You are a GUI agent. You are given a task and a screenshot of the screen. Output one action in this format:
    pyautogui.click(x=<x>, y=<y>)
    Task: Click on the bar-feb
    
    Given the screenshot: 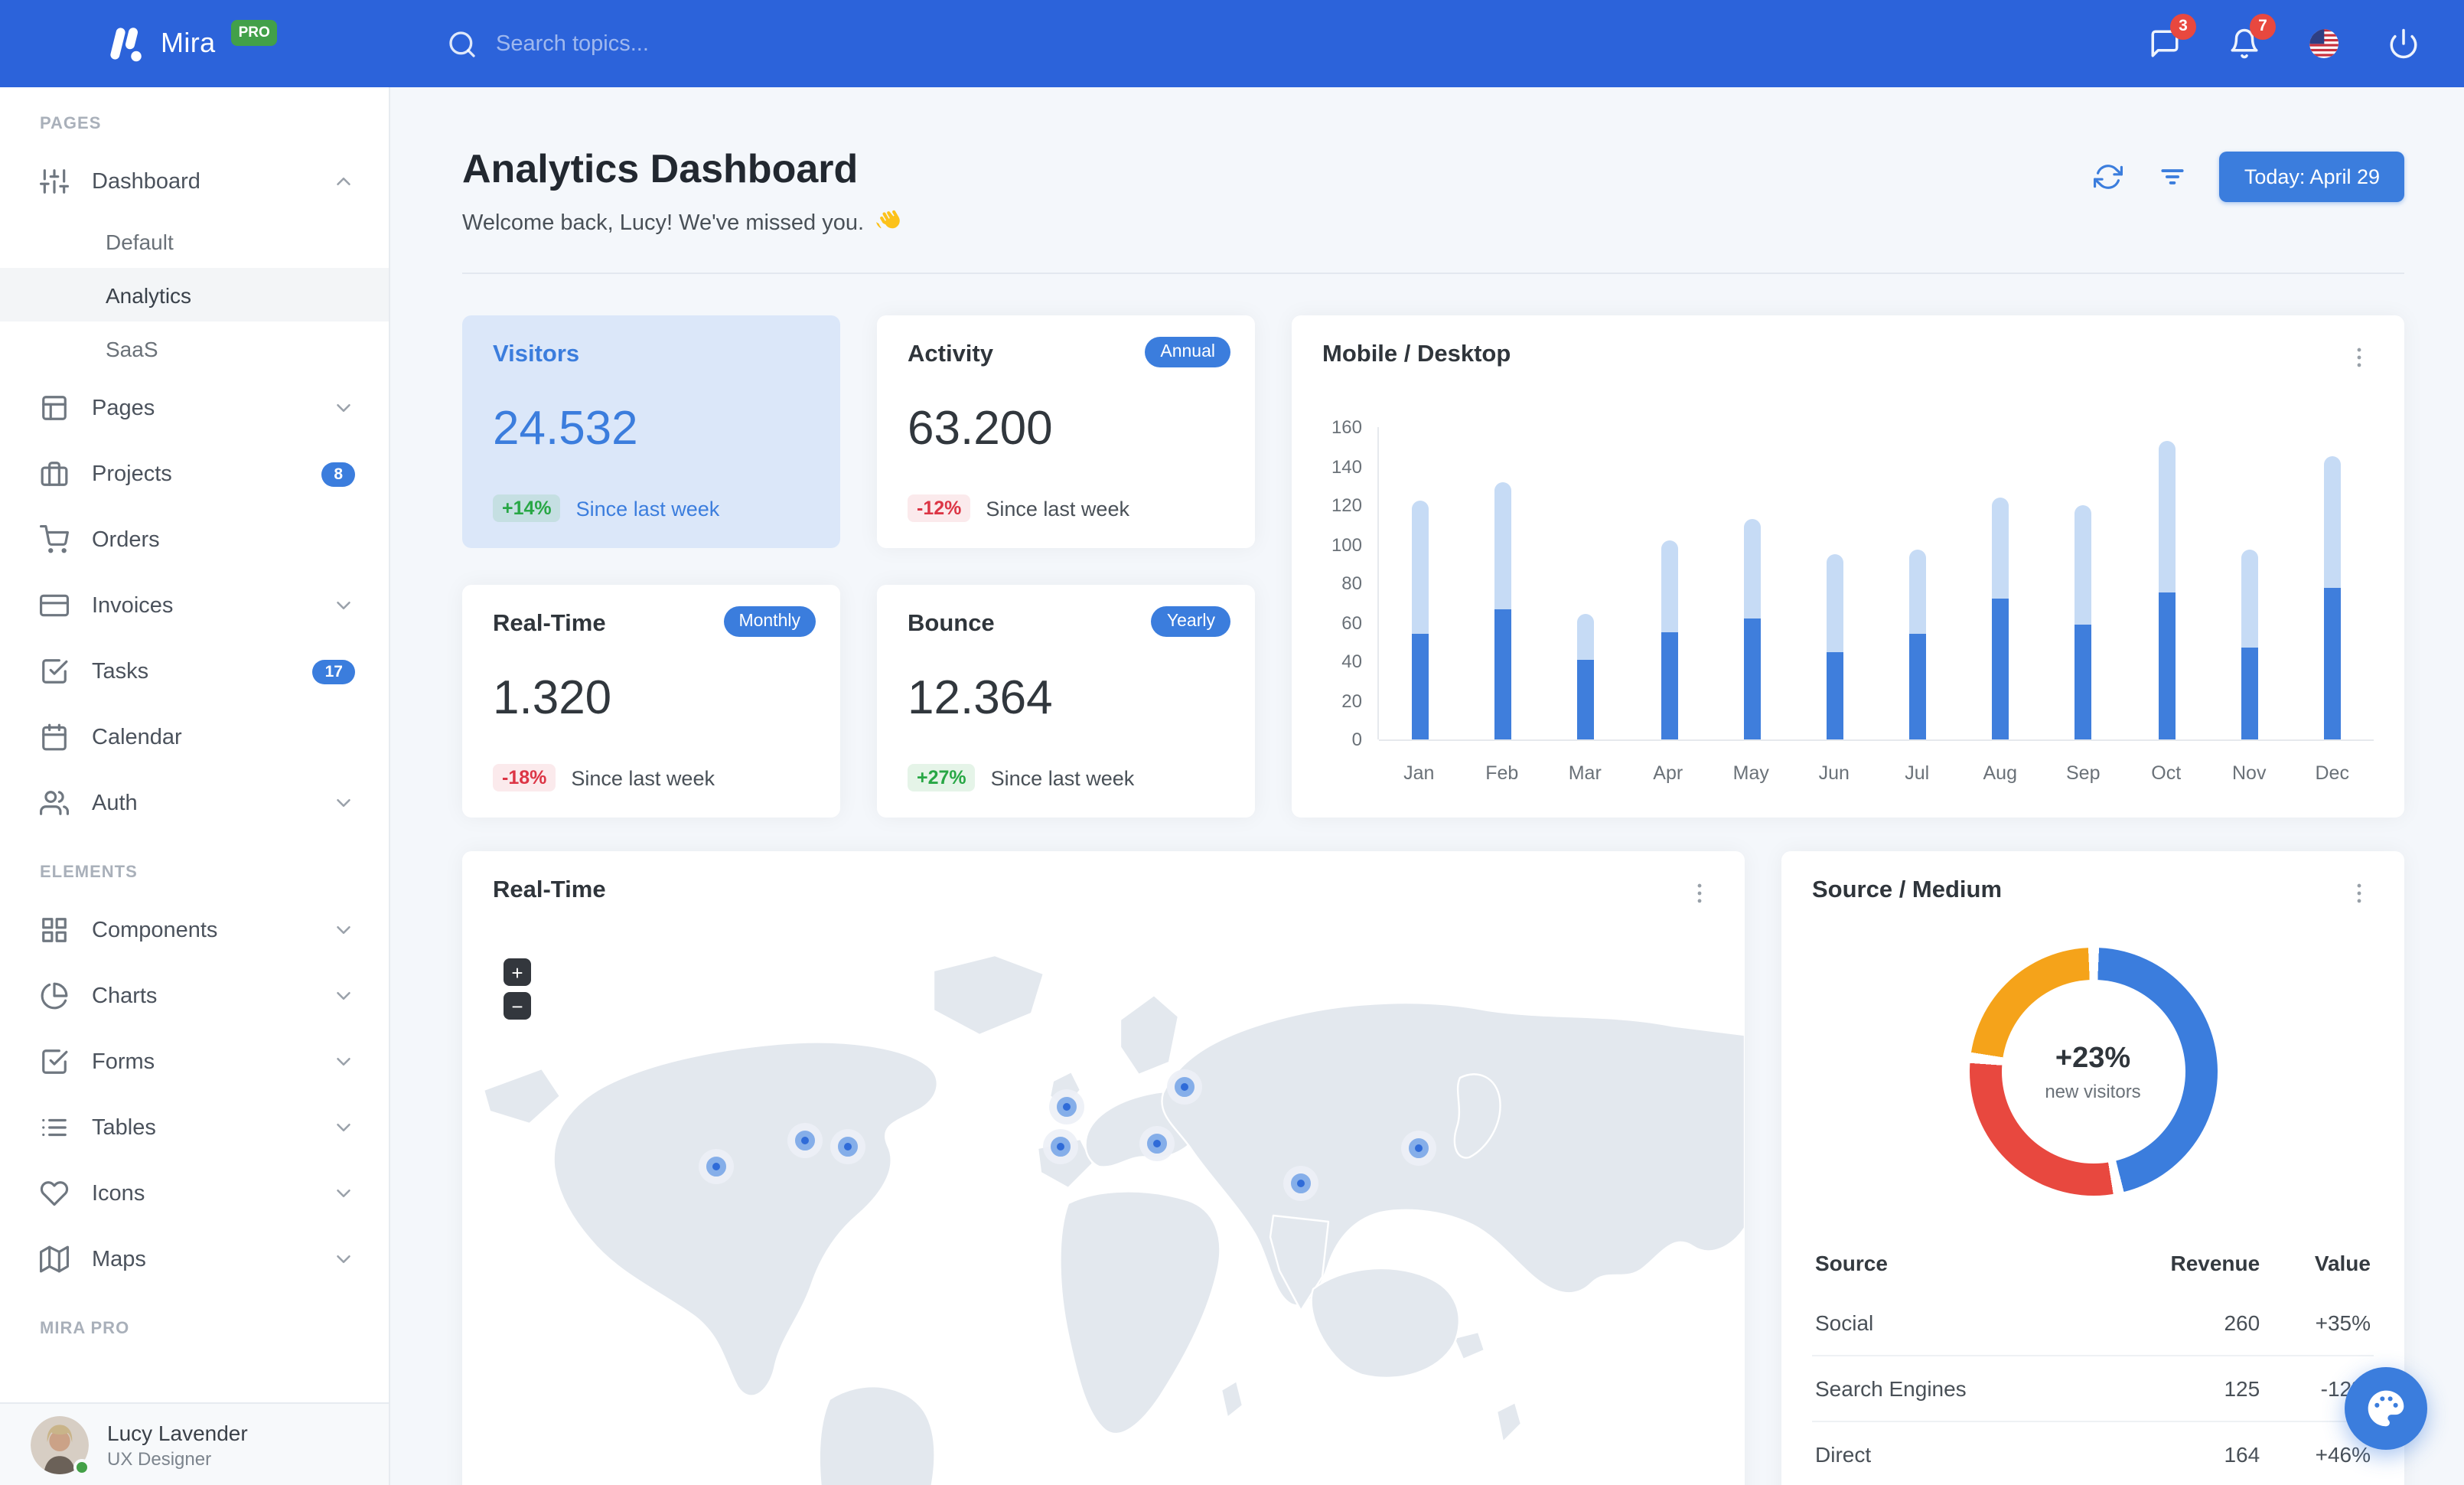 What is the action you would take?
    pyautogui.click(x=1503, y=583)
    